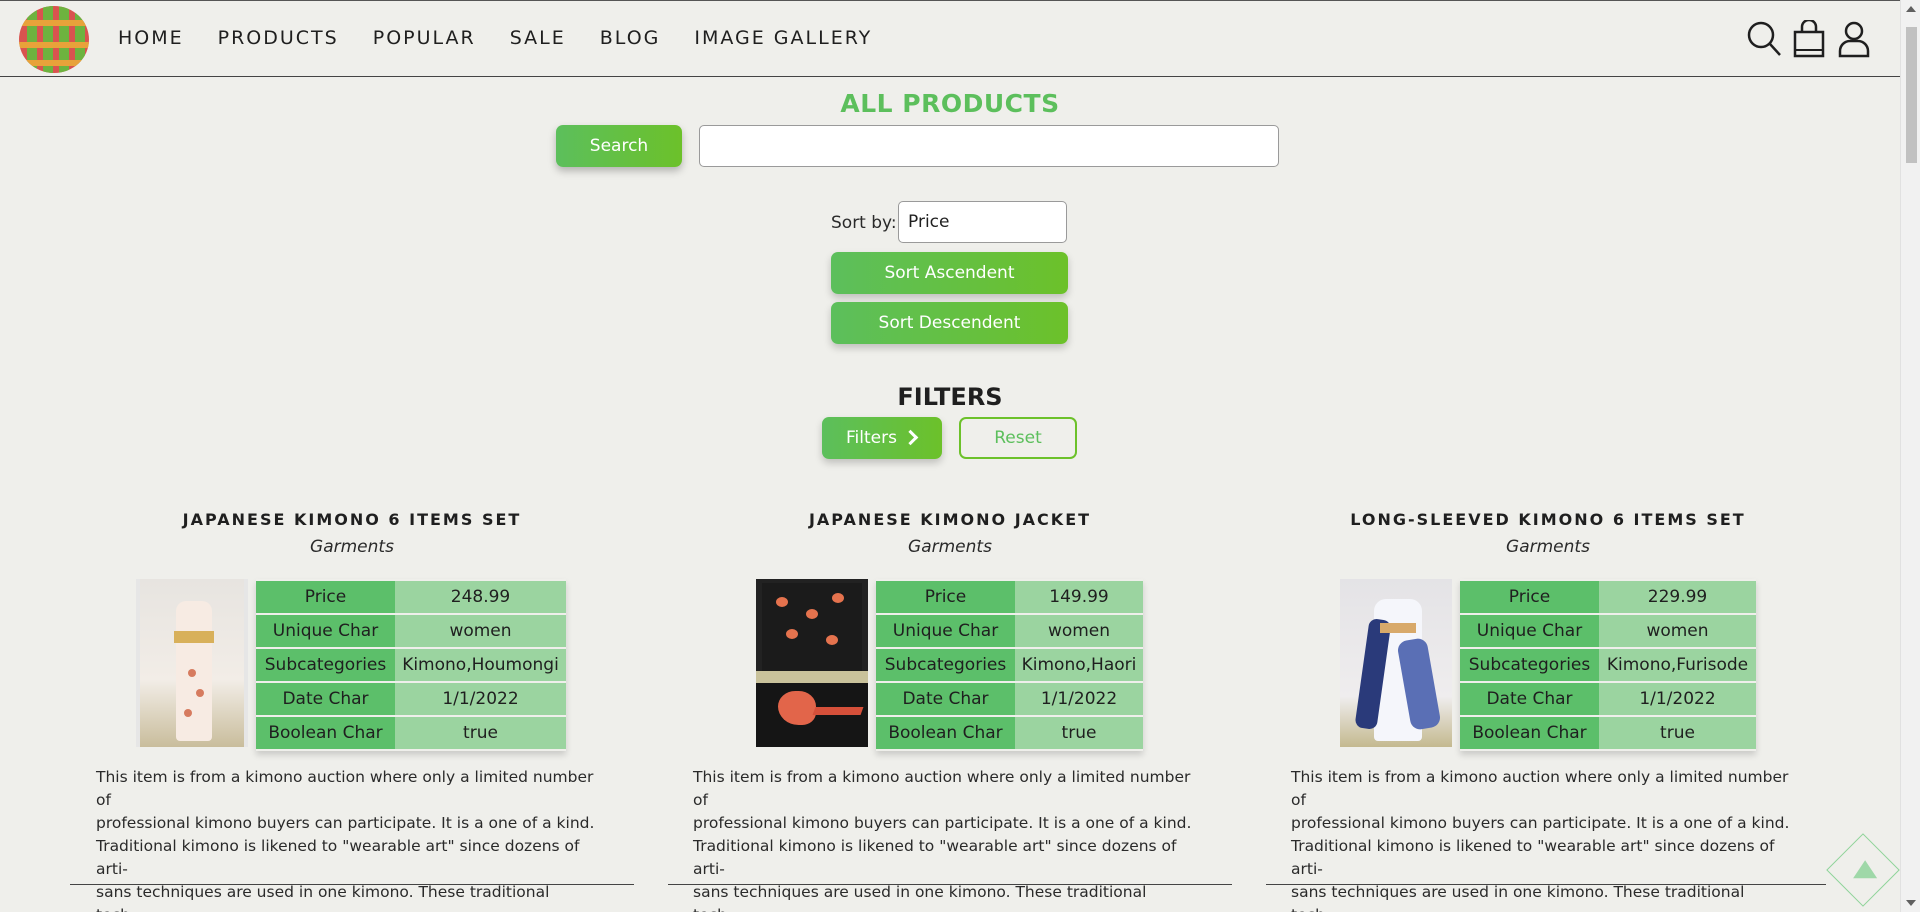 The height and width of the screenshot is (912, 1920). Describe the element at coordinates (949, 323) in the screenshot. I see `sort-descendent-button: Sort Descendent` at that location.